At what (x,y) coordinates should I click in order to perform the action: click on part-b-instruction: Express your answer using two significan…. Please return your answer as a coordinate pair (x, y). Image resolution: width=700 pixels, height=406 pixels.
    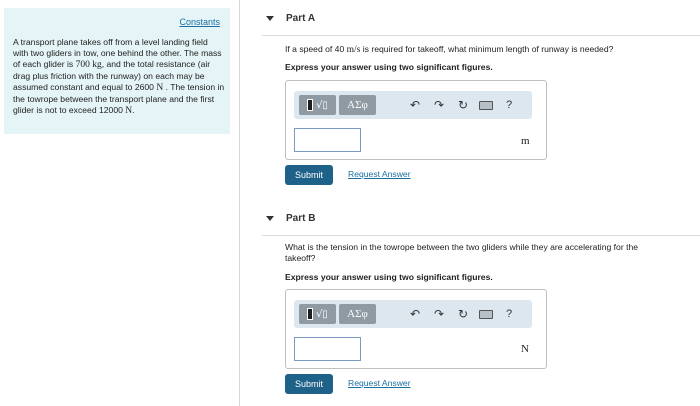
    Looking at the image, I should click on (389, 277).